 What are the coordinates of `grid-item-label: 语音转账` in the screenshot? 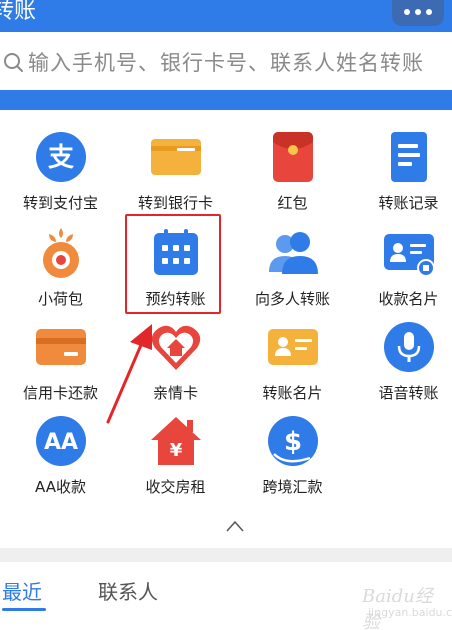 It's located at (408, 393).